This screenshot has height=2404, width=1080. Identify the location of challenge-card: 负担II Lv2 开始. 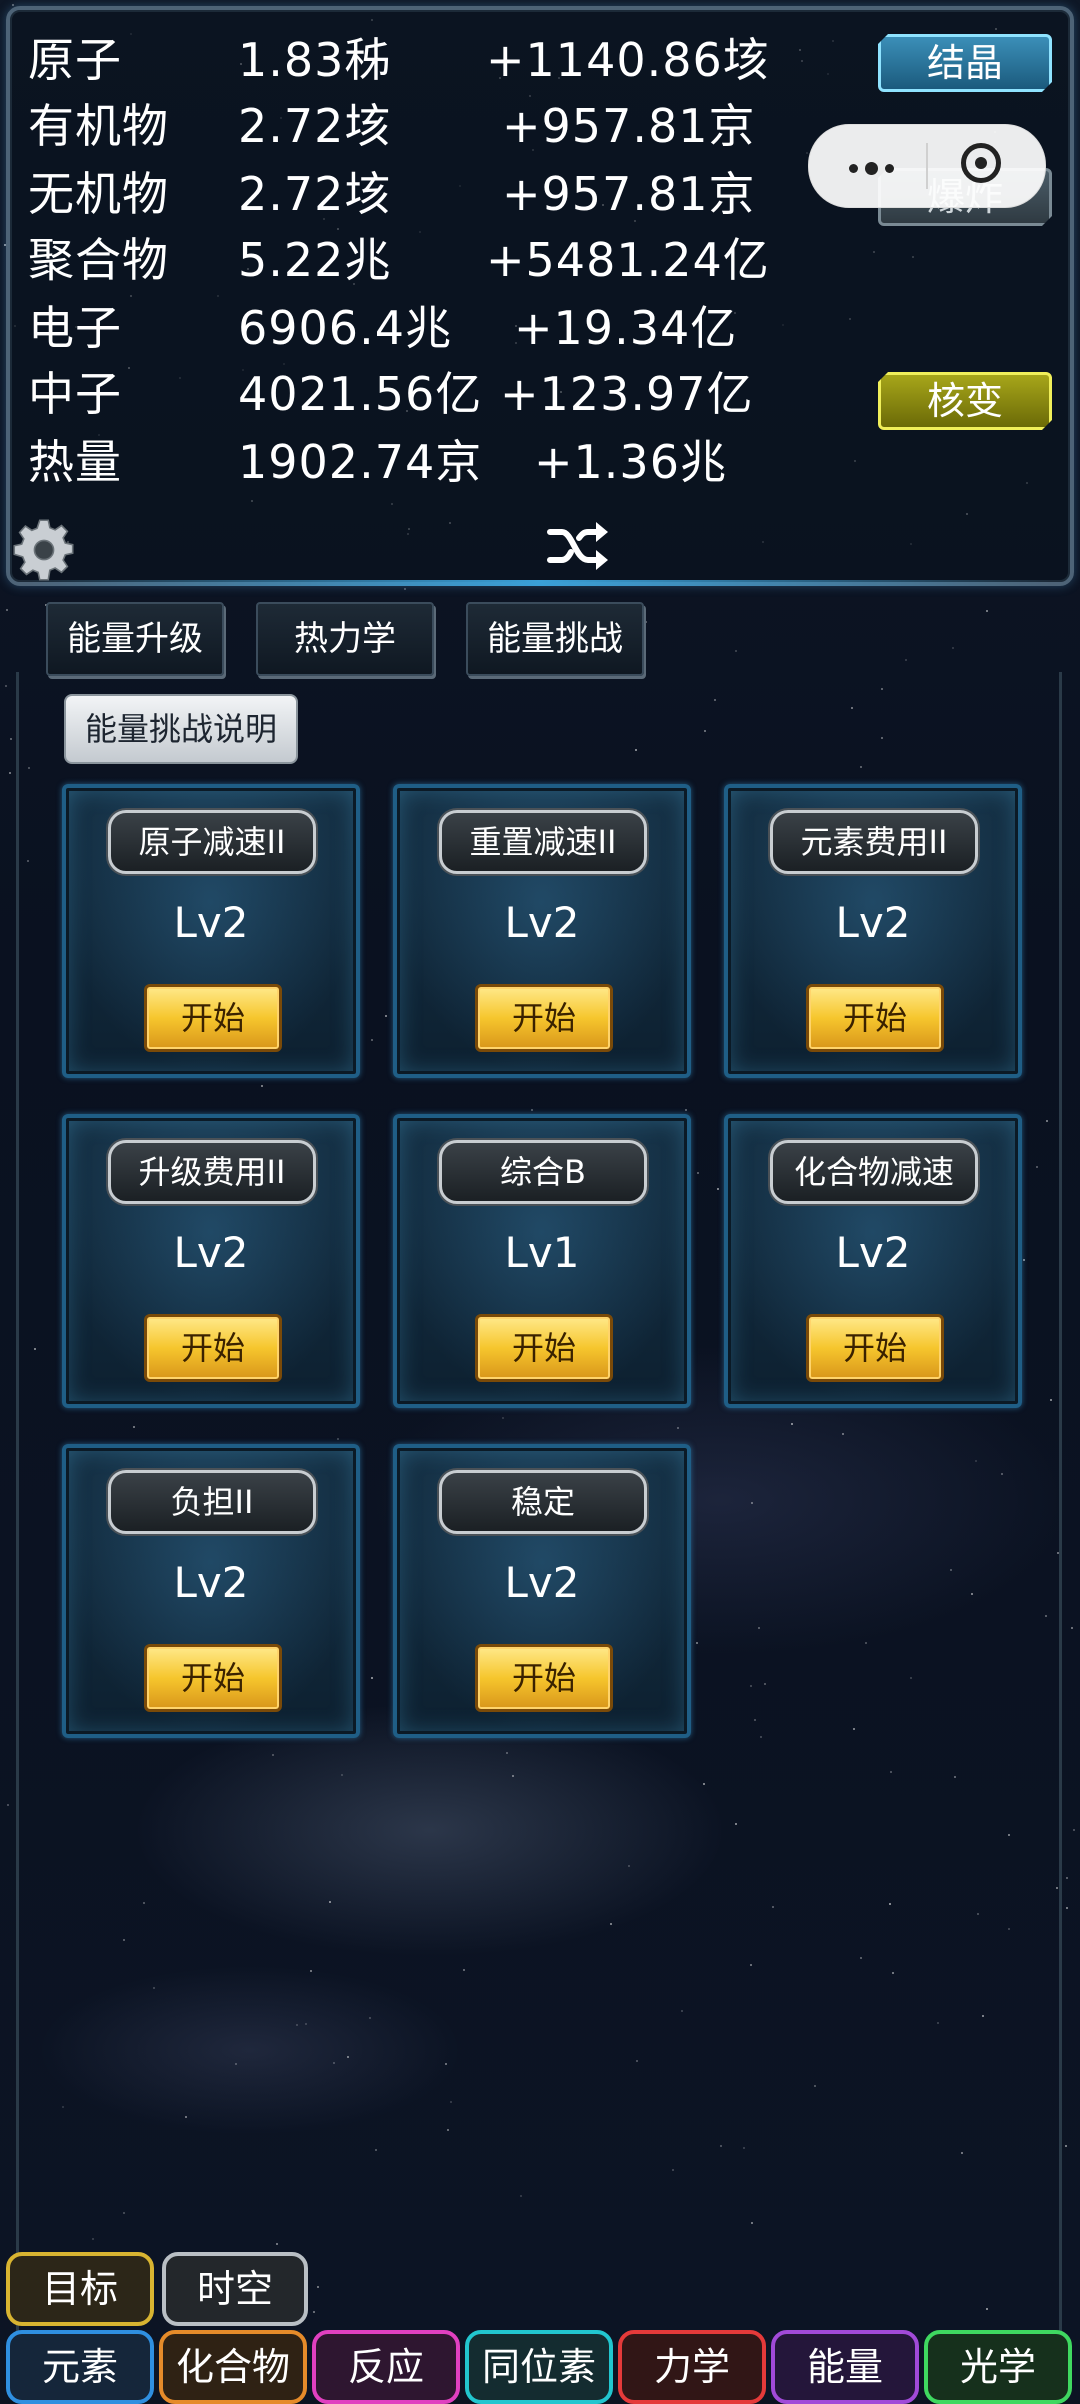
(211, 1591).